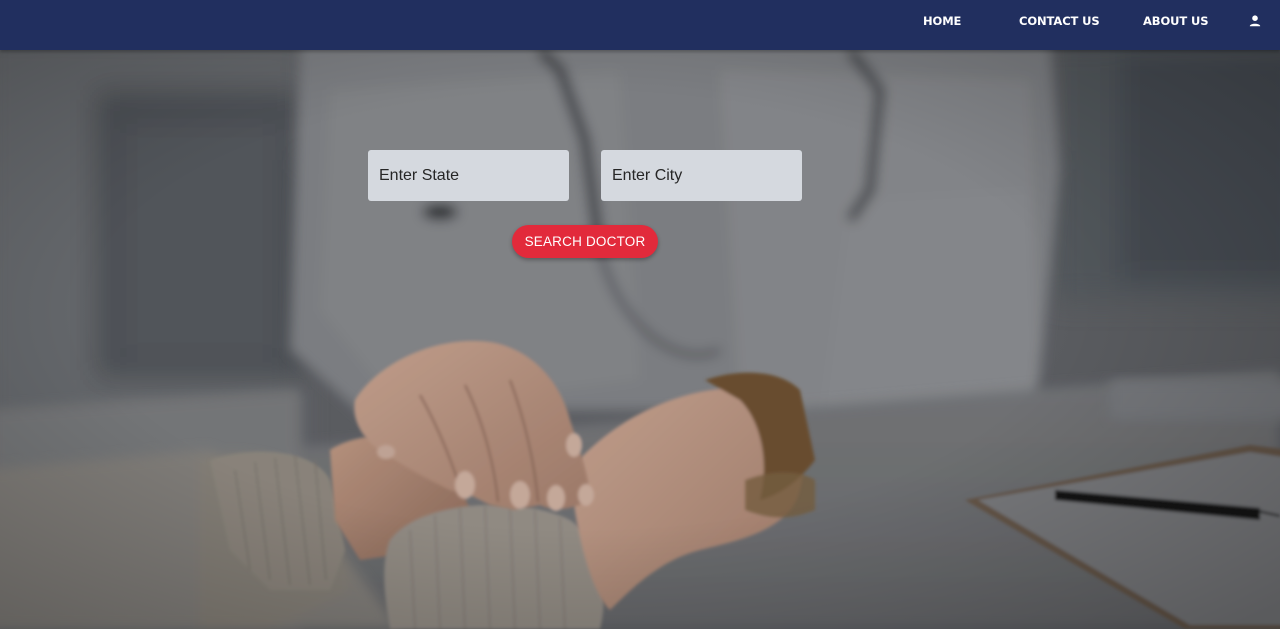  I want to click on nav-home-link: HOME, so click(942, 21).